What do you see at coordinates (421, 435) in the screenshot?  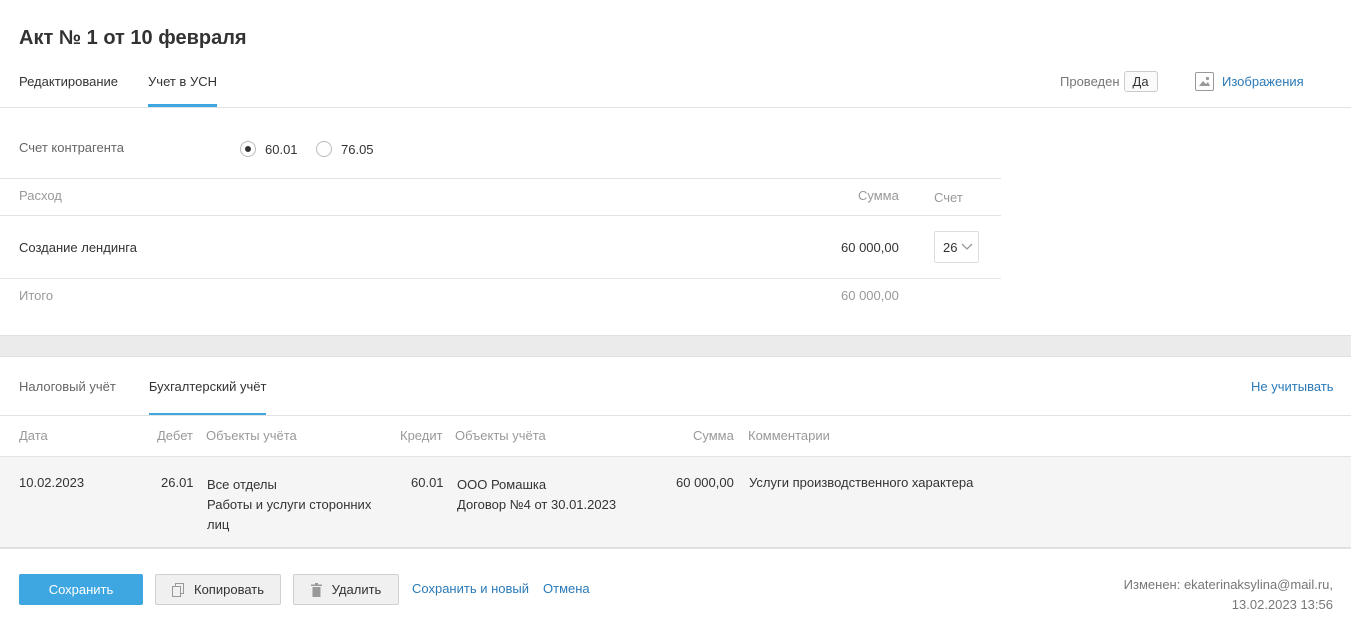 I see `col-credit-header: Кредит` at bounding box center [421, 435].